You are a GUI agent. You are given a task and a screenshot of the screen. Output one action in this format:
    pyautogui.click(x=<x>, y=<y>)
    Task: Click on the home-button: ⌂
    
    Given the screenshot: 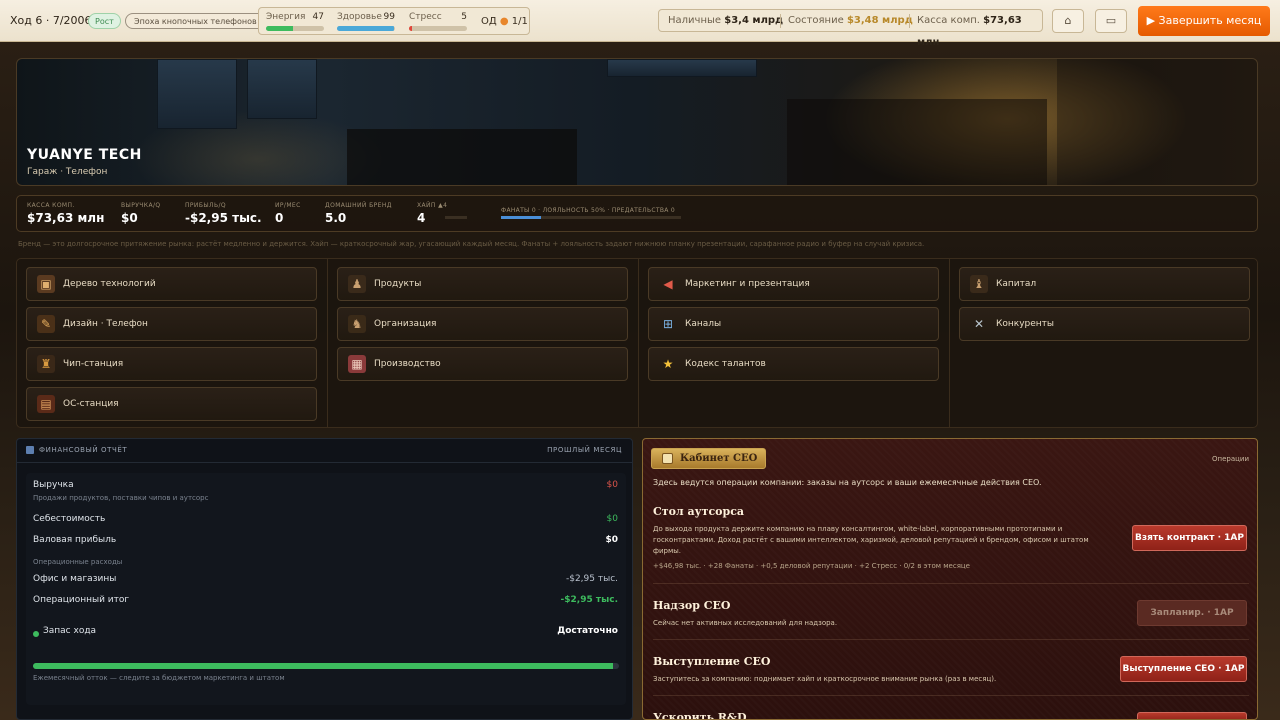 What is the action you would take?
    pyautogui.click(x=1068, y=21)
    